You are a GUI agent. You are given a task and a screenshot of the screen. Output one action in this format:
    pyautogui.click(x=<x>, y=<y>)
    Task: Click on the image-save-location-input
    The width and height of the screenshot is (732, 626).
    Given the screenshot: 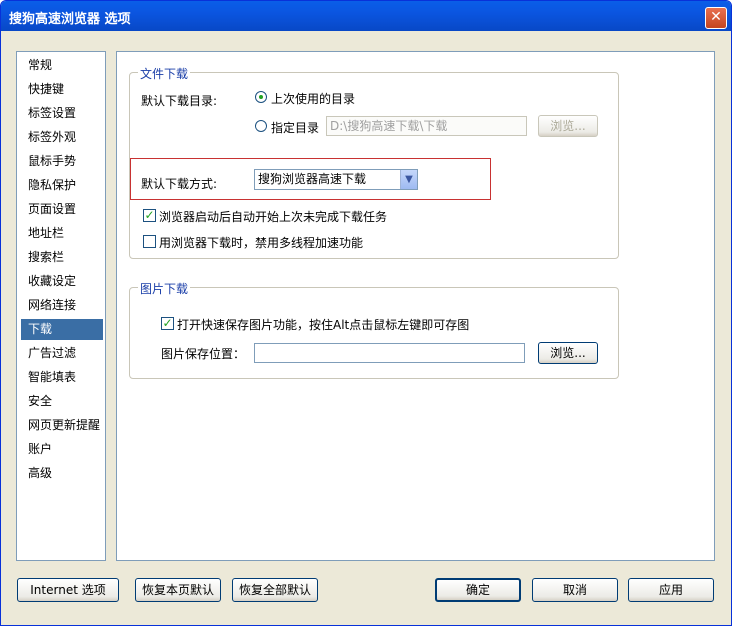 What is the action you would take?
    pyautogui.click(x=389, y=353)
    